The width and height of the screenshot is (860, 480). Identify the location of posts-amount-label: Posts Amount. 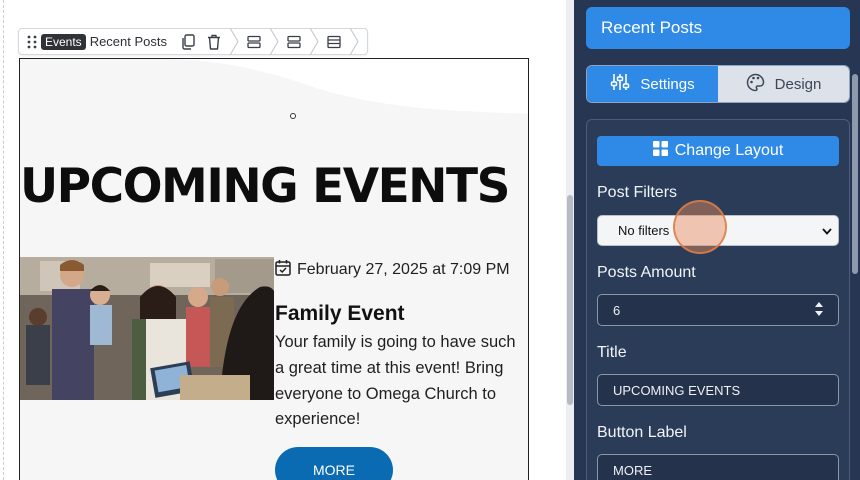
(646, 272).